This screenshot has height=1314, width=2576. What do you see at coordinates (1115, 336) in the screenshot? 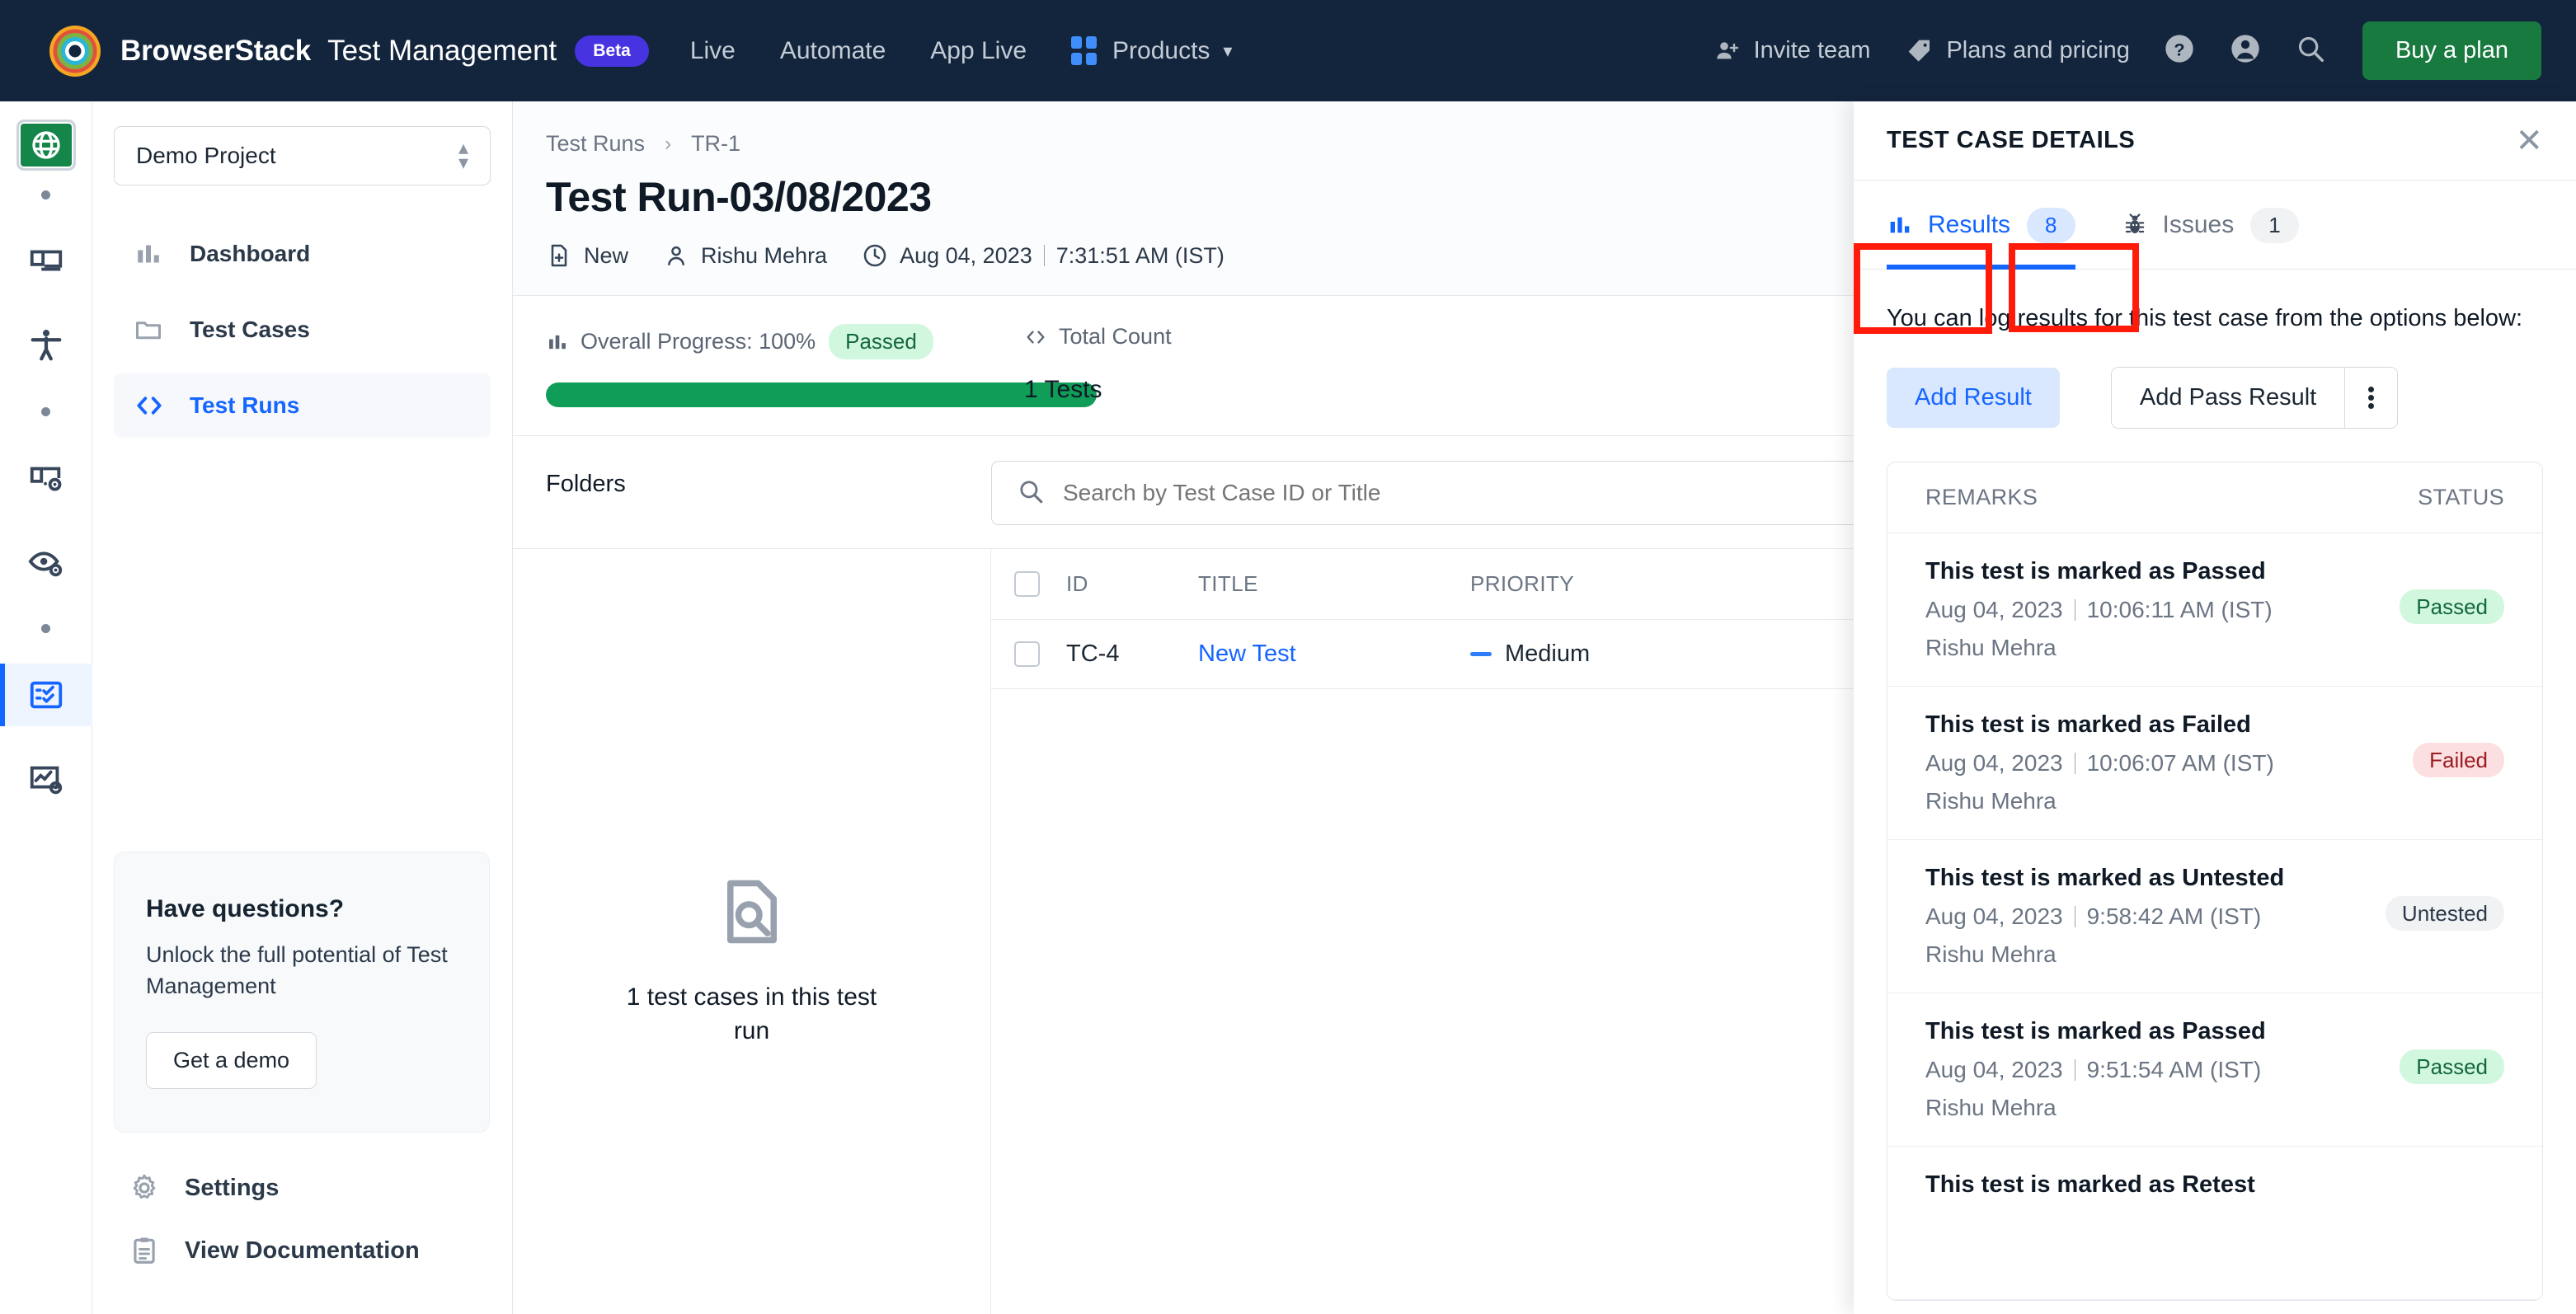
I see `total-count-label: Total Count` at bounding box center [1115, 336].